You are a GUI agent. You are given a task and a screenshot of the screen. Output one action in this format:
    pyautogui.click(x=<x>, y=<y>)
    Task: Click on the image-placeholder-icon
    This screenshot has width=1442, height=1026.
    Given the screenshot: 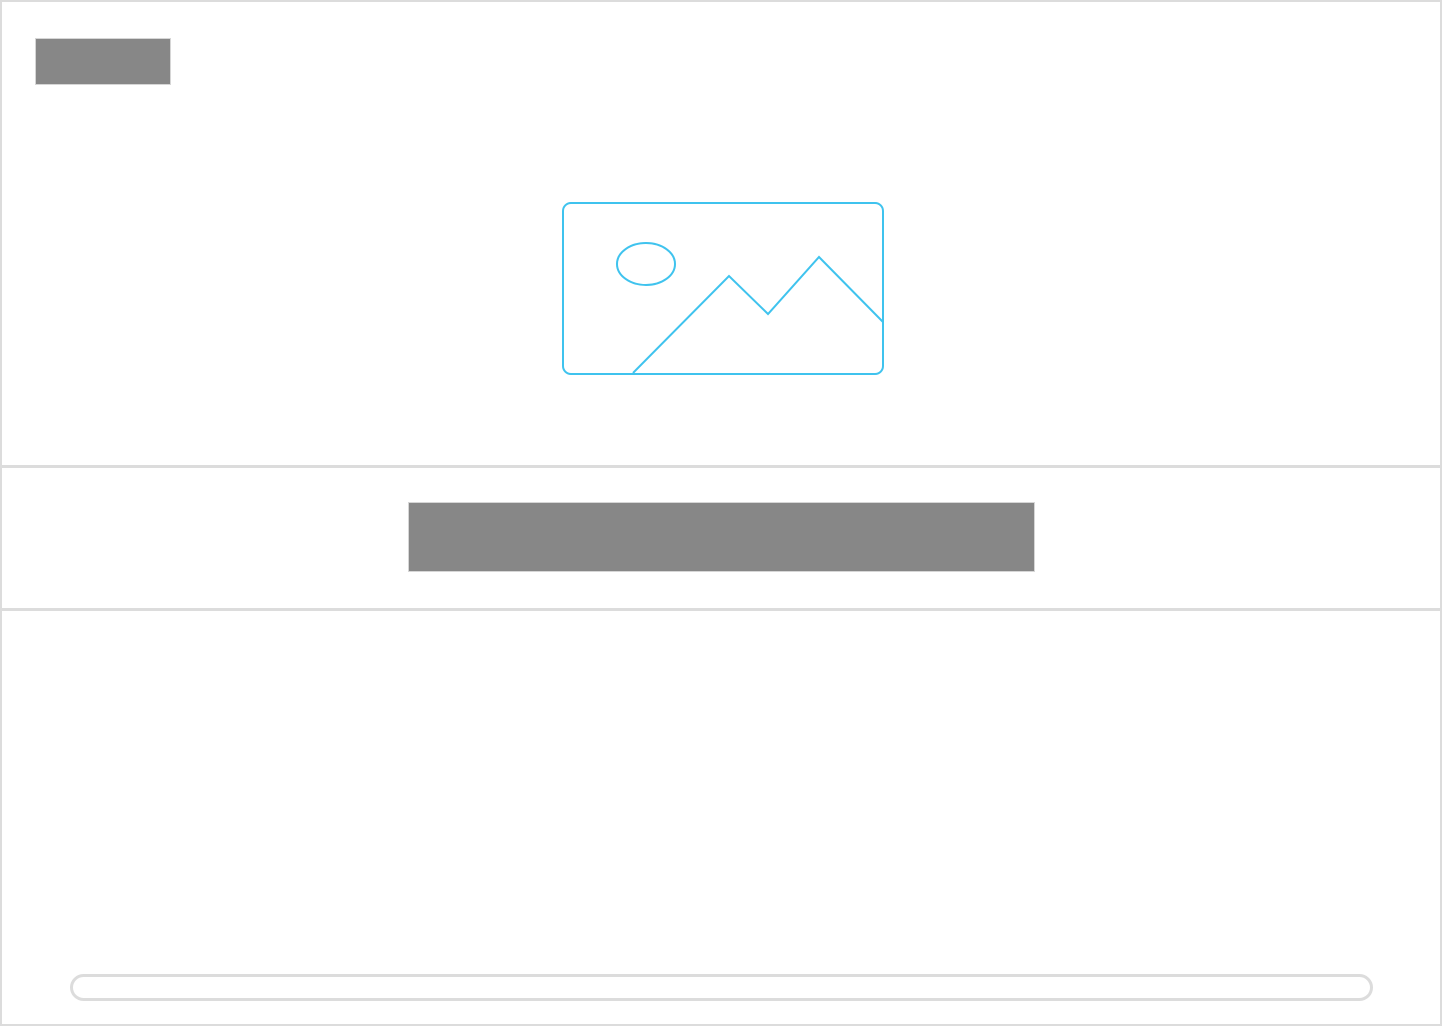 What is the action you would take?
    pyautogui.click(x=723, y=288)
    